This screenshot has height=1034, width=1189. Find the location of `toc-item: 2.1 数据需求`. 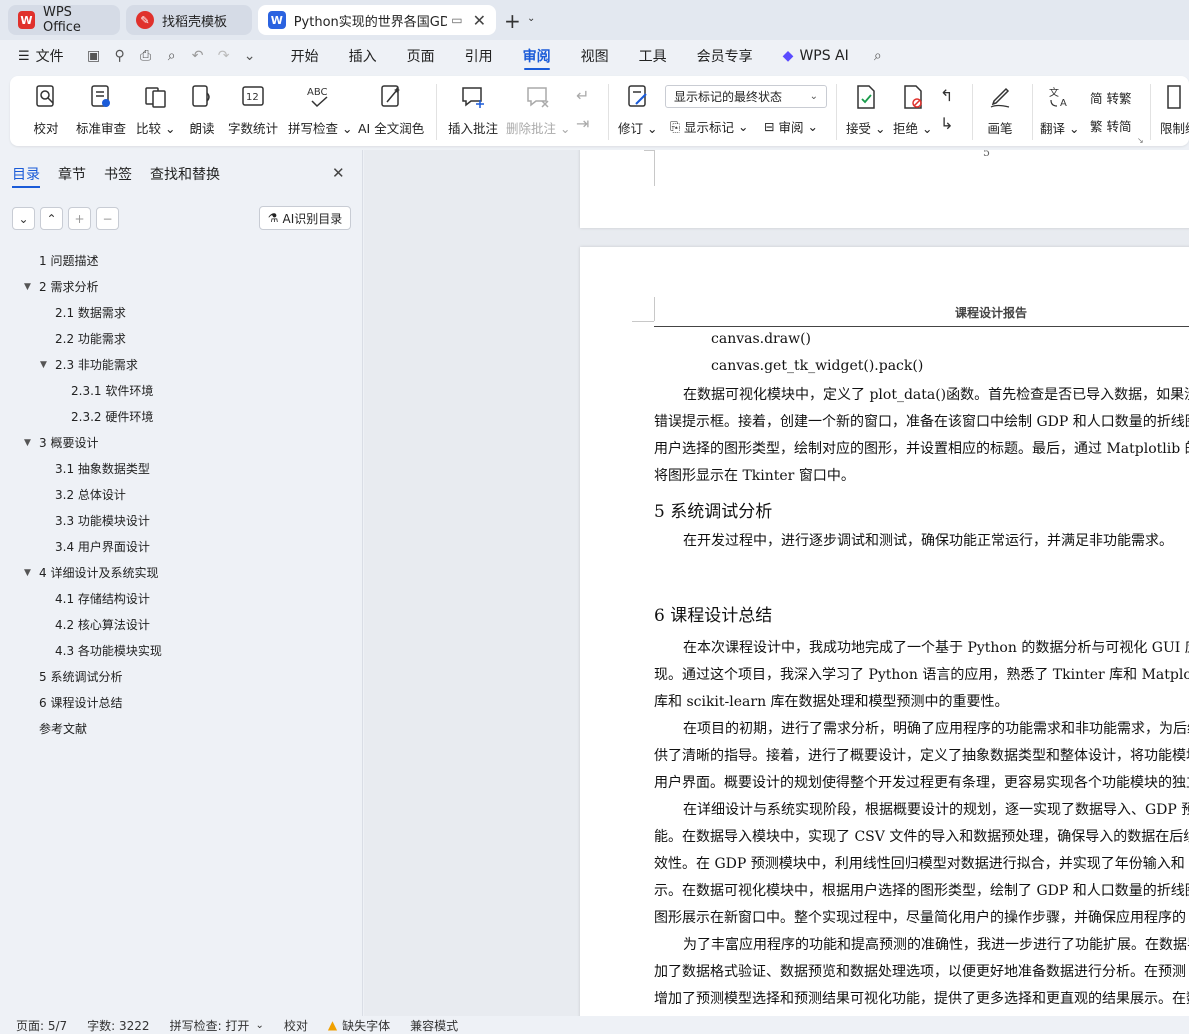

toc-item: 2.1 数据需求 is located at coordinates (90, 312).